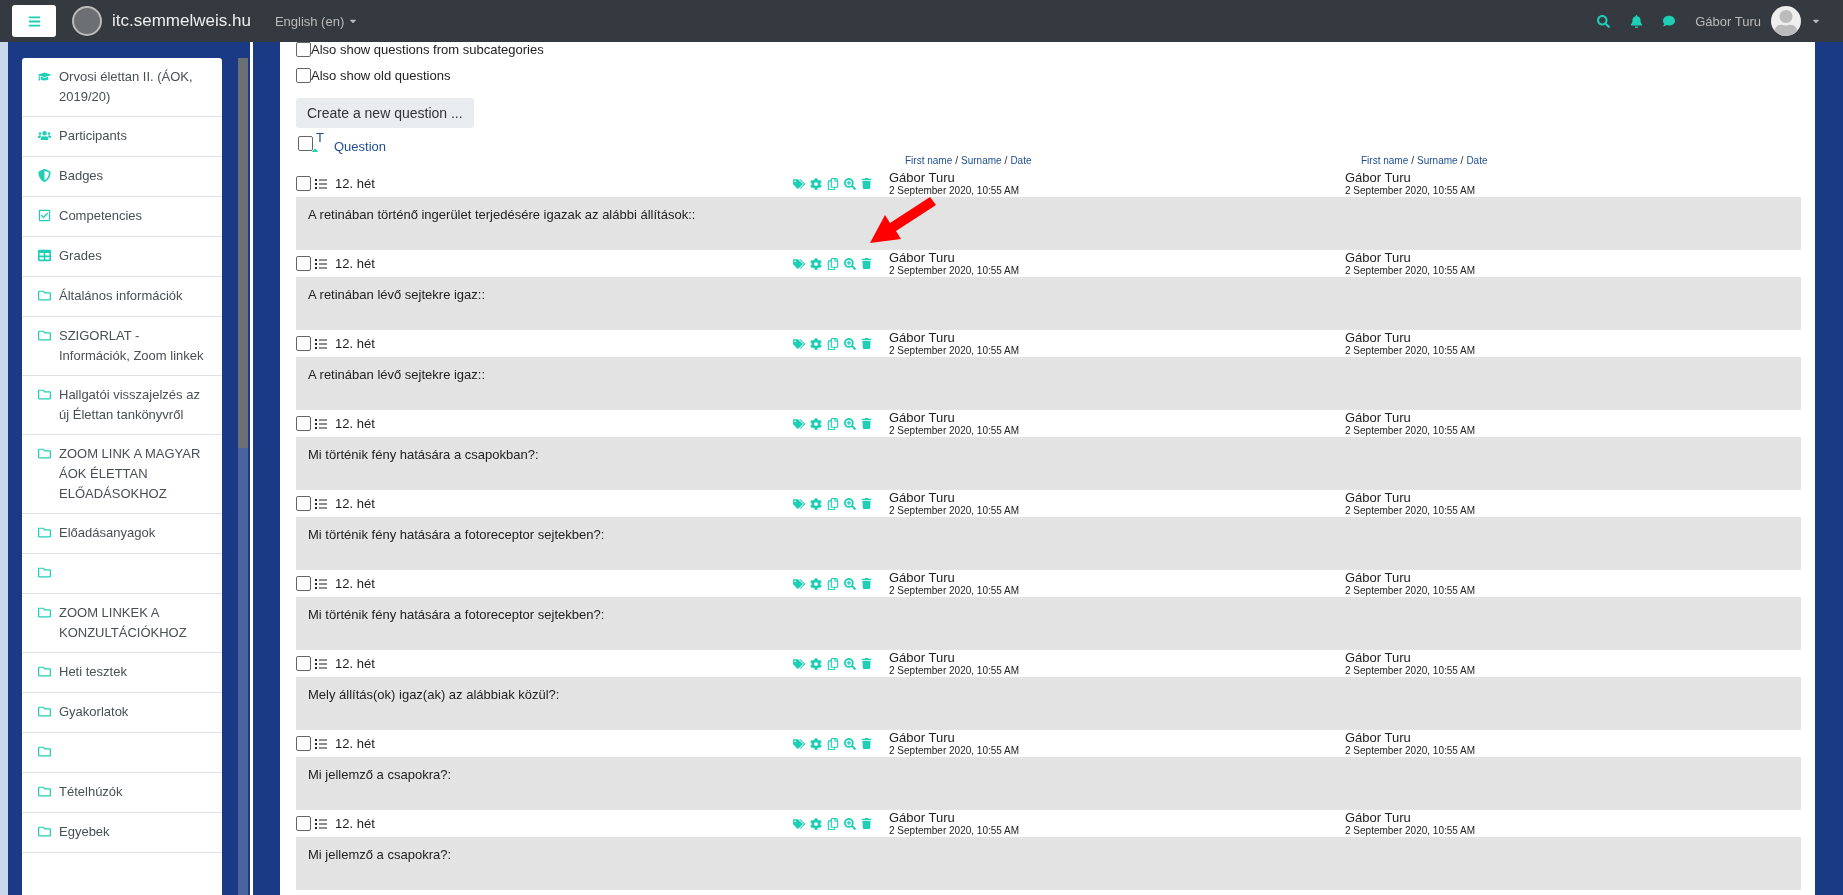  Describe the element at coordinates (122, 177) in the screenshot. I see `sidebar-item: Badges` at that location.